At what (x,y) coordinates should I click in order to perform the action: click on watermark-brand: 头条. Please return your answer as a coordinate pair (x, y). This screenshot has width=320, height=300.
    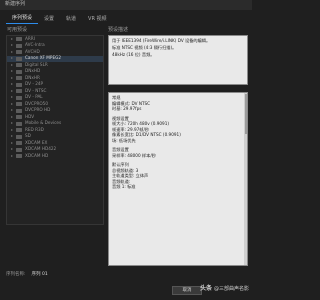
    Looking at the image, I should click on (206, 288).